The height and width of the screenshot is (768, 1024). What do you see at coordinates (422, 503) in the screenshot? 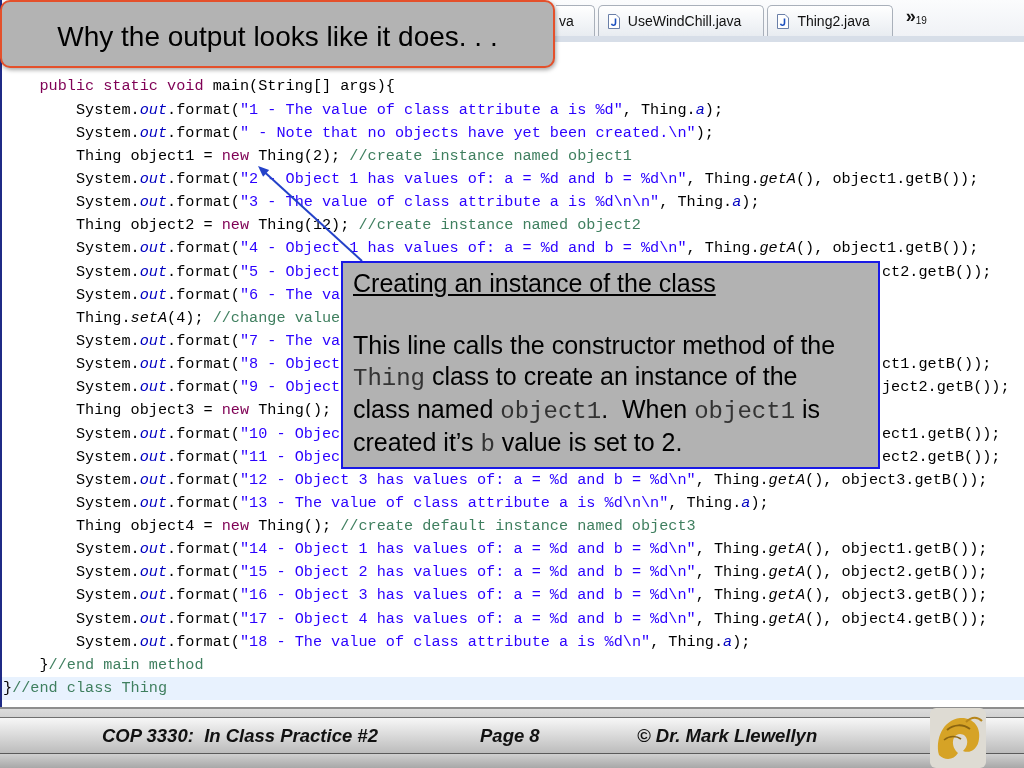
I see `code-line: System.out.format("13 - The value of class attribute a is %d\n\n", Thing.a);` at bounding box center [422, 503].